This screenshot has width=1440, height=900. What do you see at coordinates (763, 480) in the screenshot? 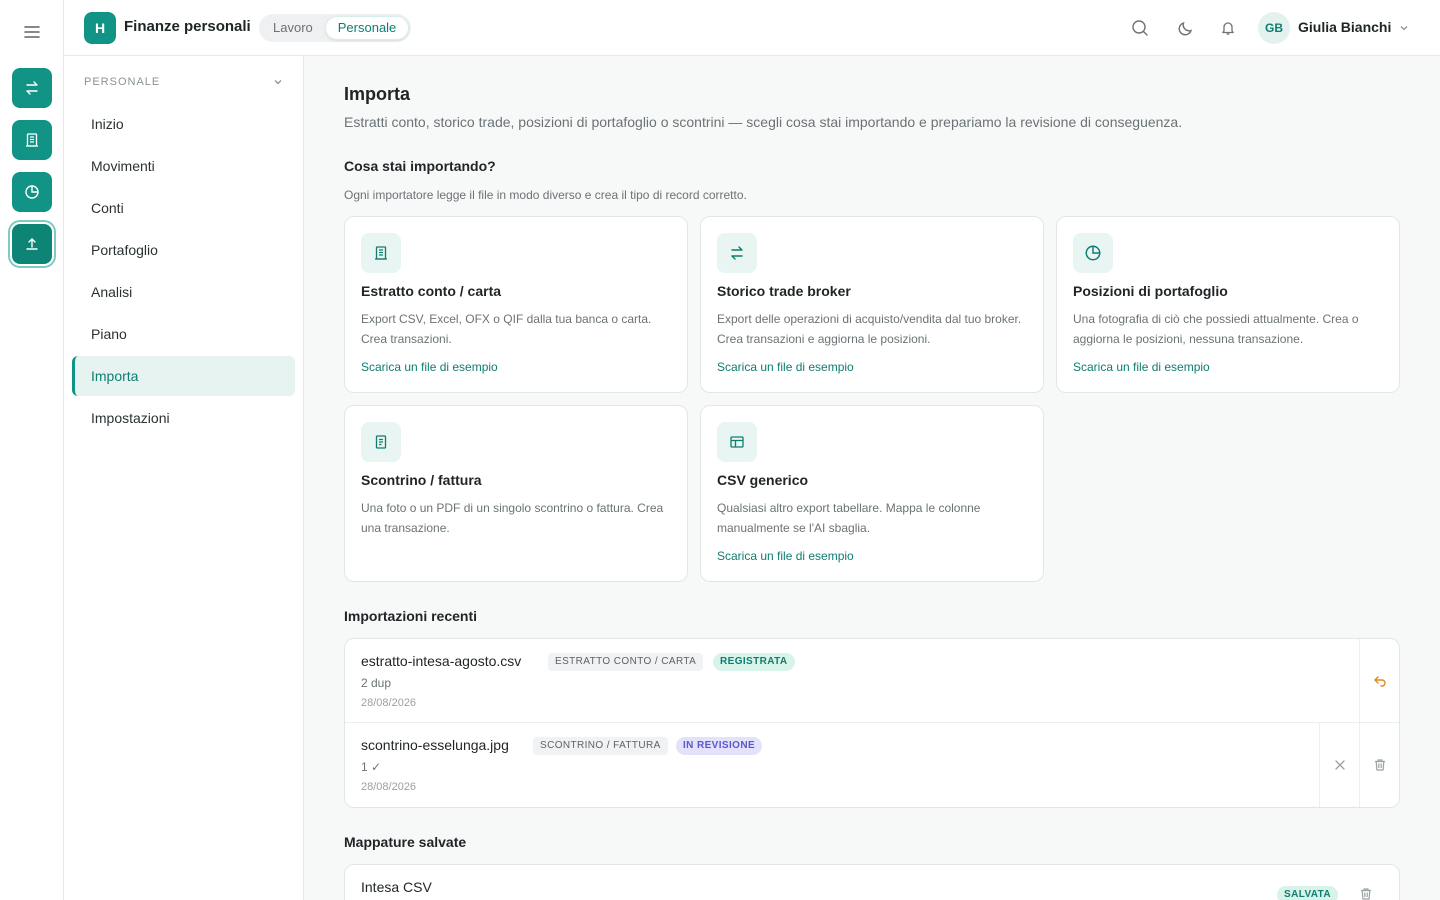
I see `importer-title: CSV generico` at bounding box center [763, 480].